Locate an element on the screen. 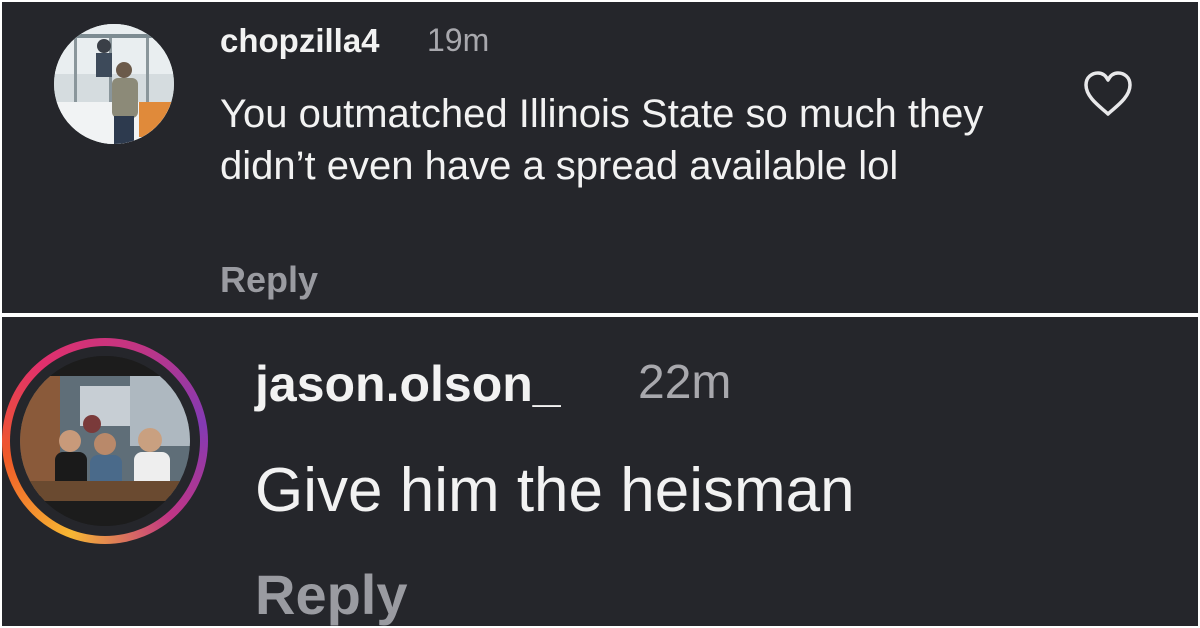 The image size is (1200, 628). username: chopzilla4 is located at coordinates (300, 41).